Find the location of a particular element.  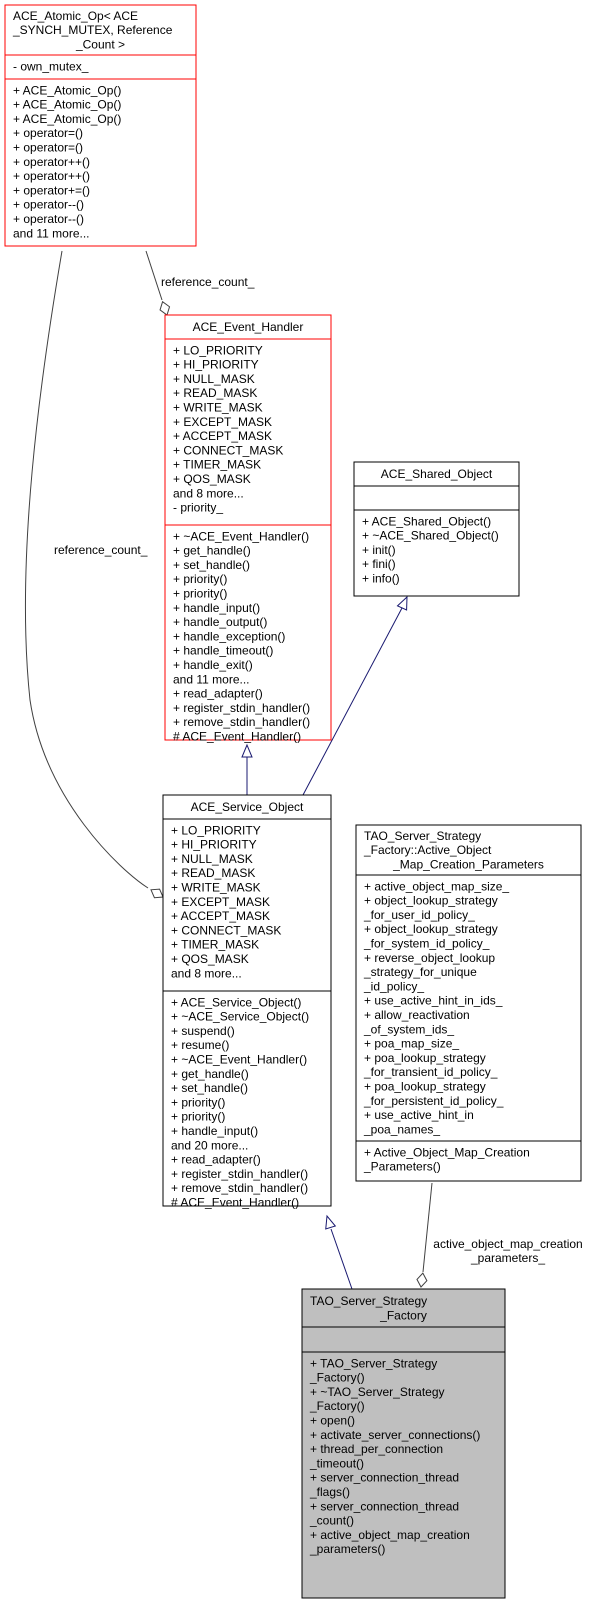

class-attribute: _id_policy_ is located at coordinates (393, 986).